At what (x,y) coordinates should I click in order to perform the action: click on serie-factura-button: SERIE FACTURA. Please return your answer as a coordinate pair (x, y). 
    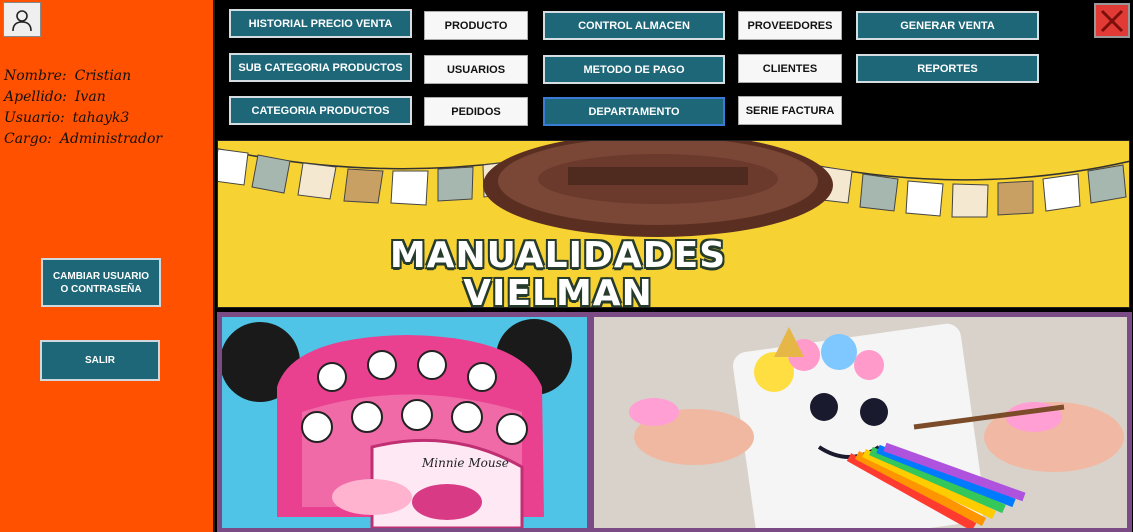
    Looking at the image, I should click on (790, 110).